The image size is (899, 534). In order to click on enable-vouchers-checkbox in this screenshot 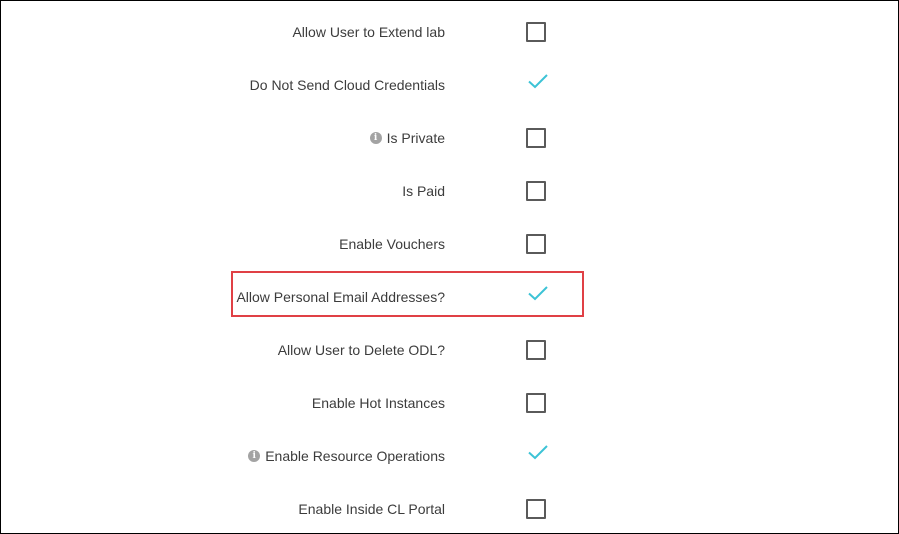, I will do `click(536, 243)`.